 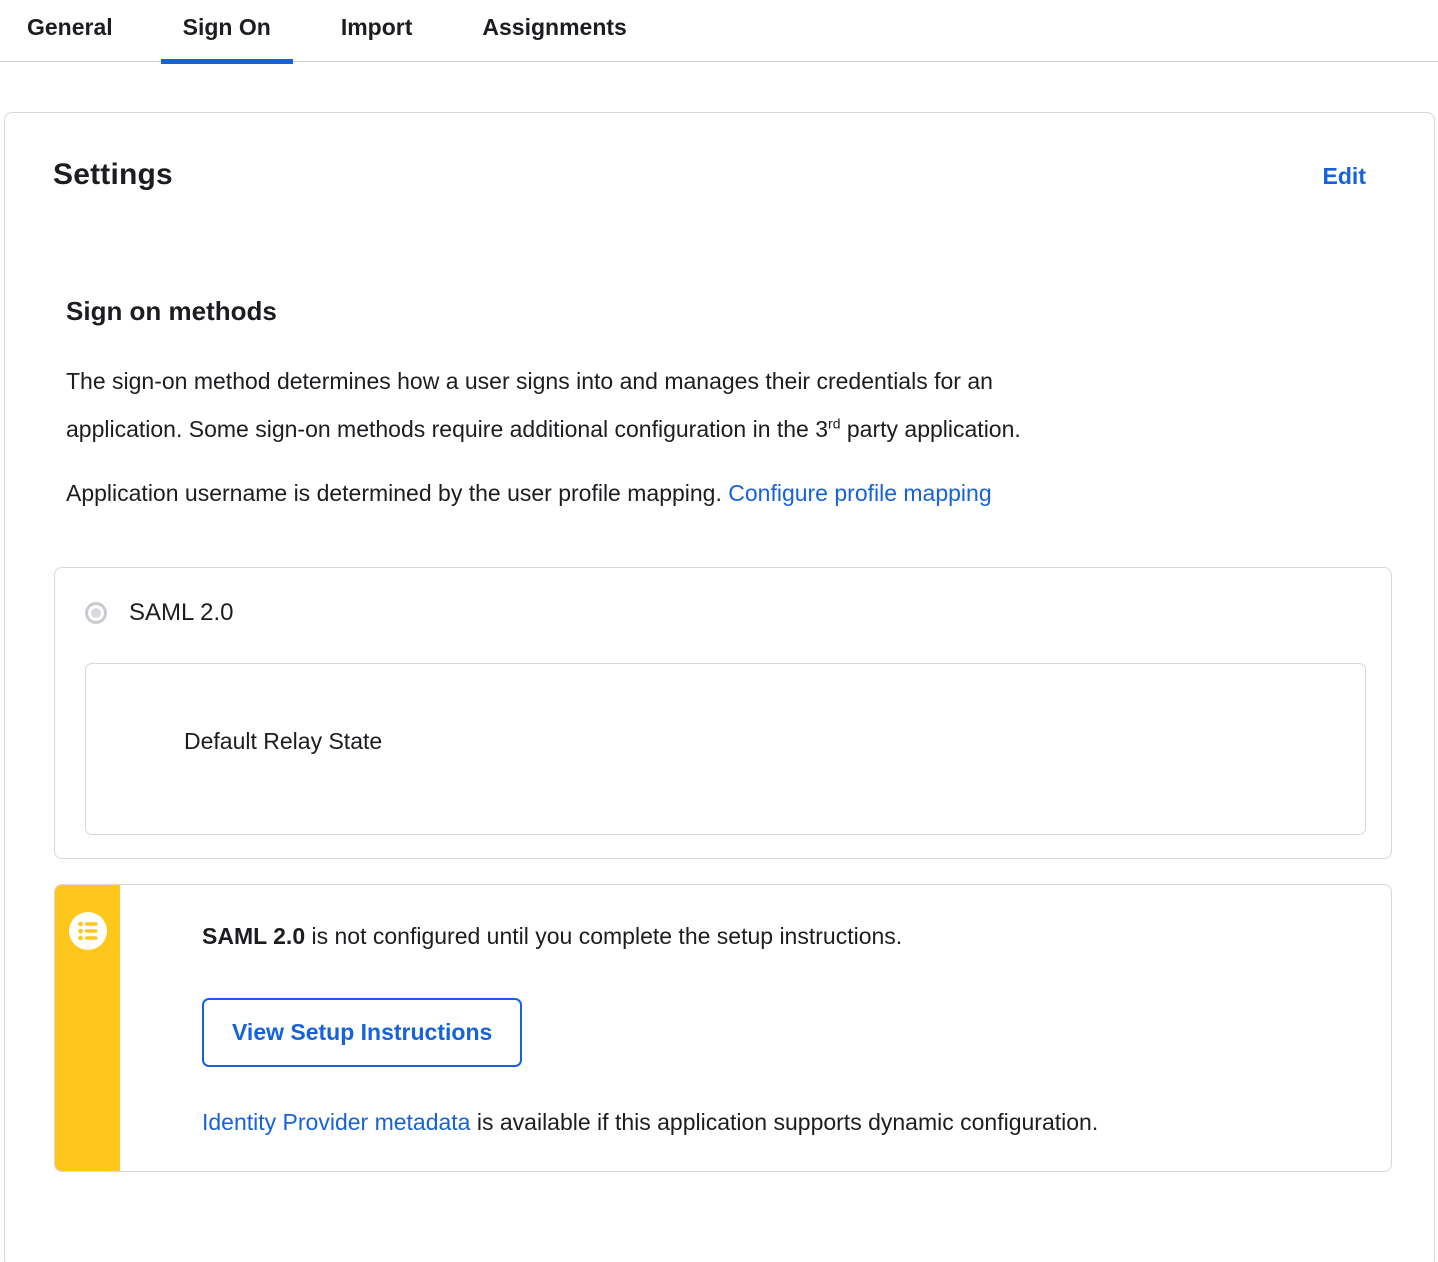 I want to click on saml-radio-button, so click(x=96, y=613).